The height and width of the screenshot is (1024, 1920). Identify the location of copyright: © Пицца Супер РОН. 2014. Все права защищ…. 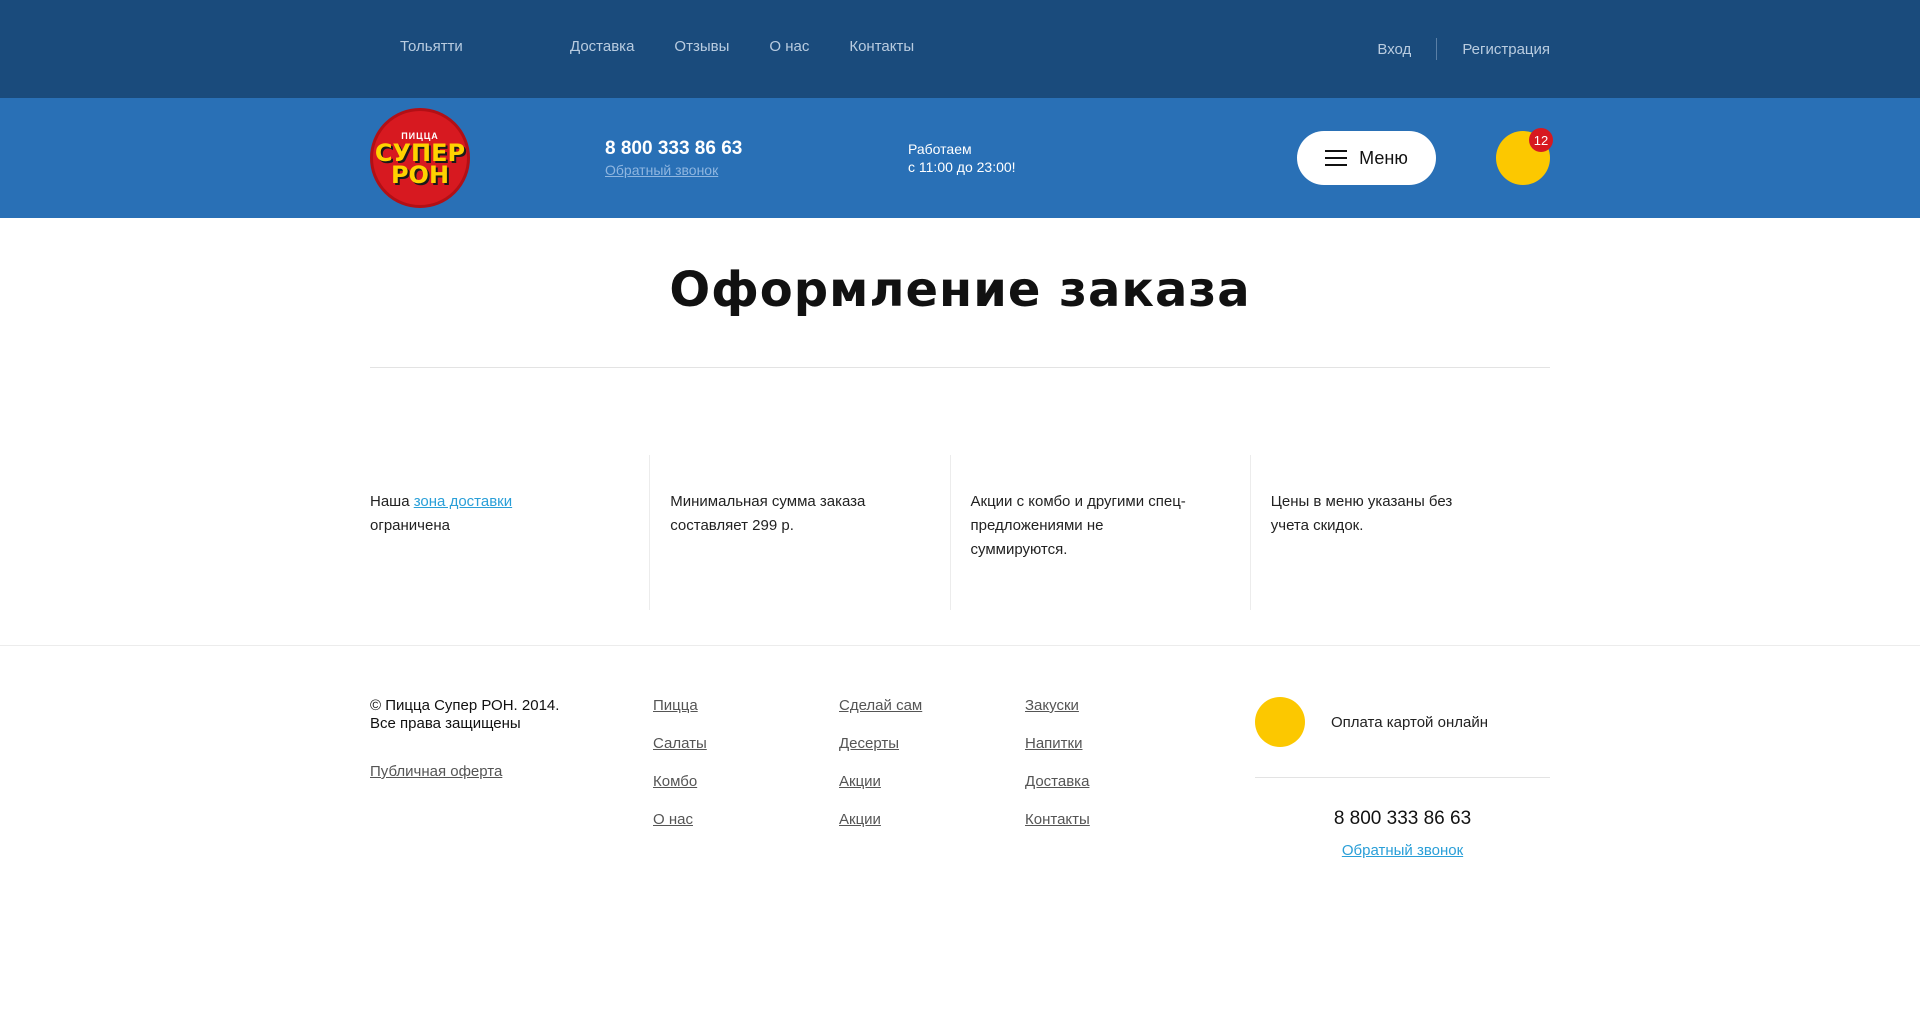
(464, 715).